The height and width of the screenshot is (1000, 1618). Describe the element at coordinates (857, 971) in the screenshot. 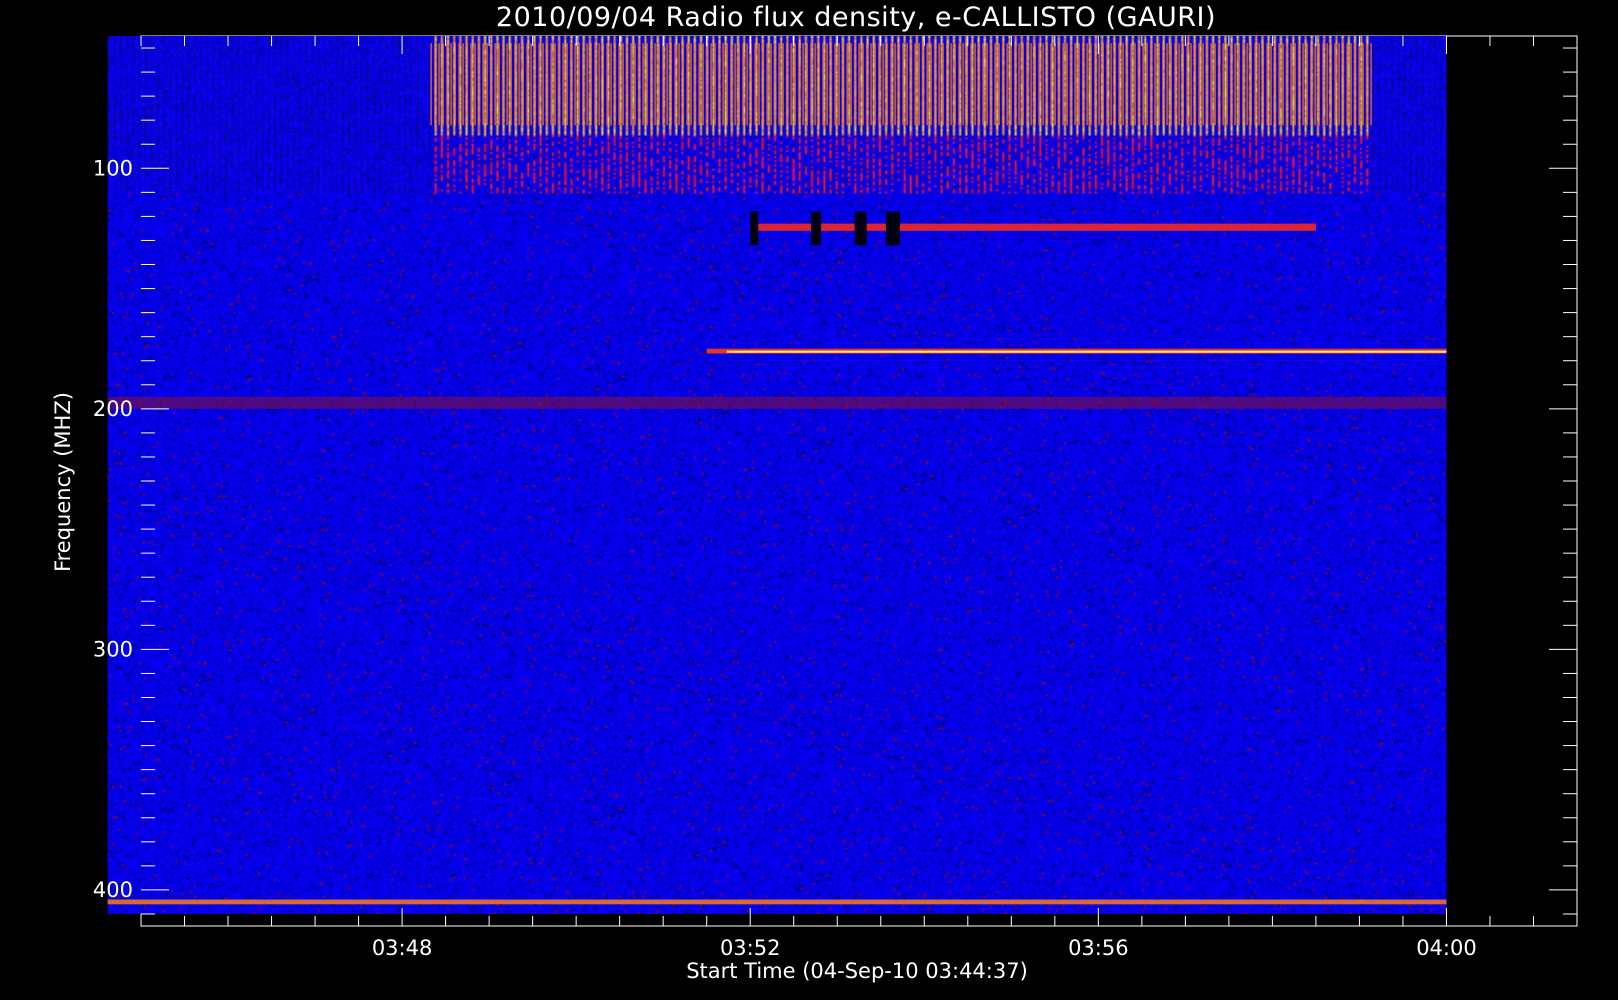

I see `x-axis-label: Start Time (04-Sep-10 03:44:37)` at that location.